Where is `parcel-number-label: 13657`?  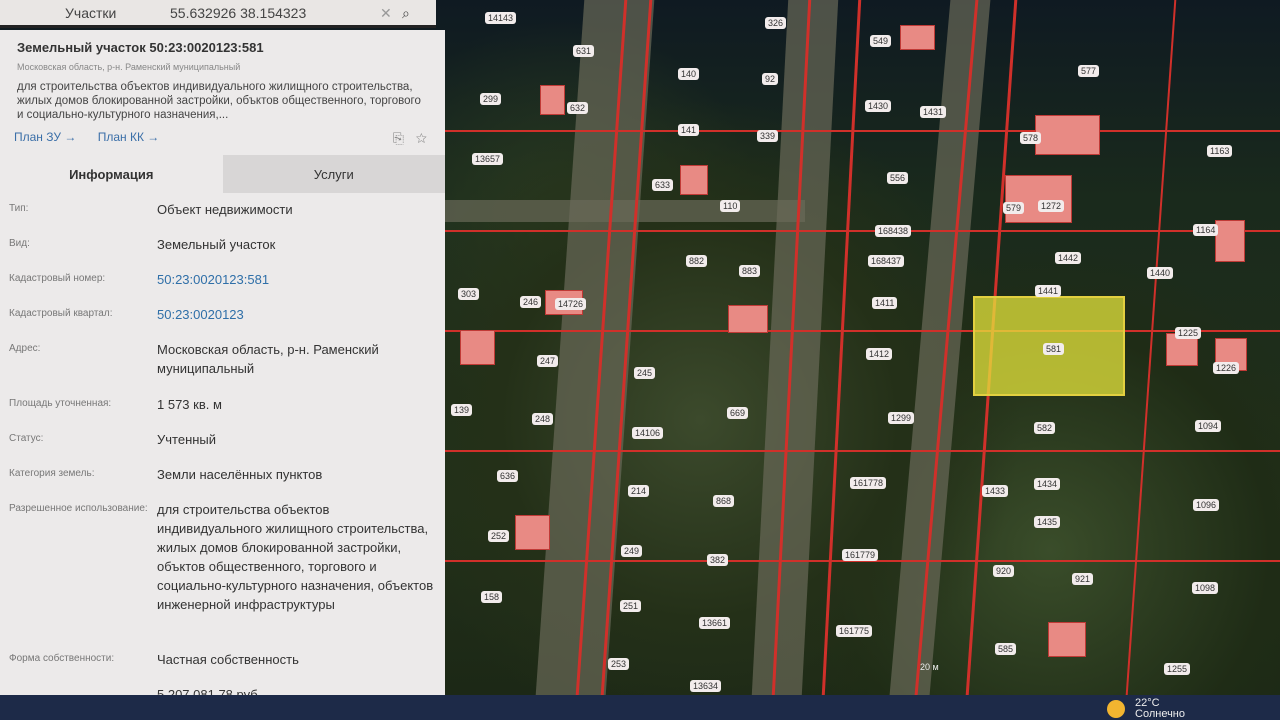 parcel-number-label: 13657 is located at coordinates (488, 159).